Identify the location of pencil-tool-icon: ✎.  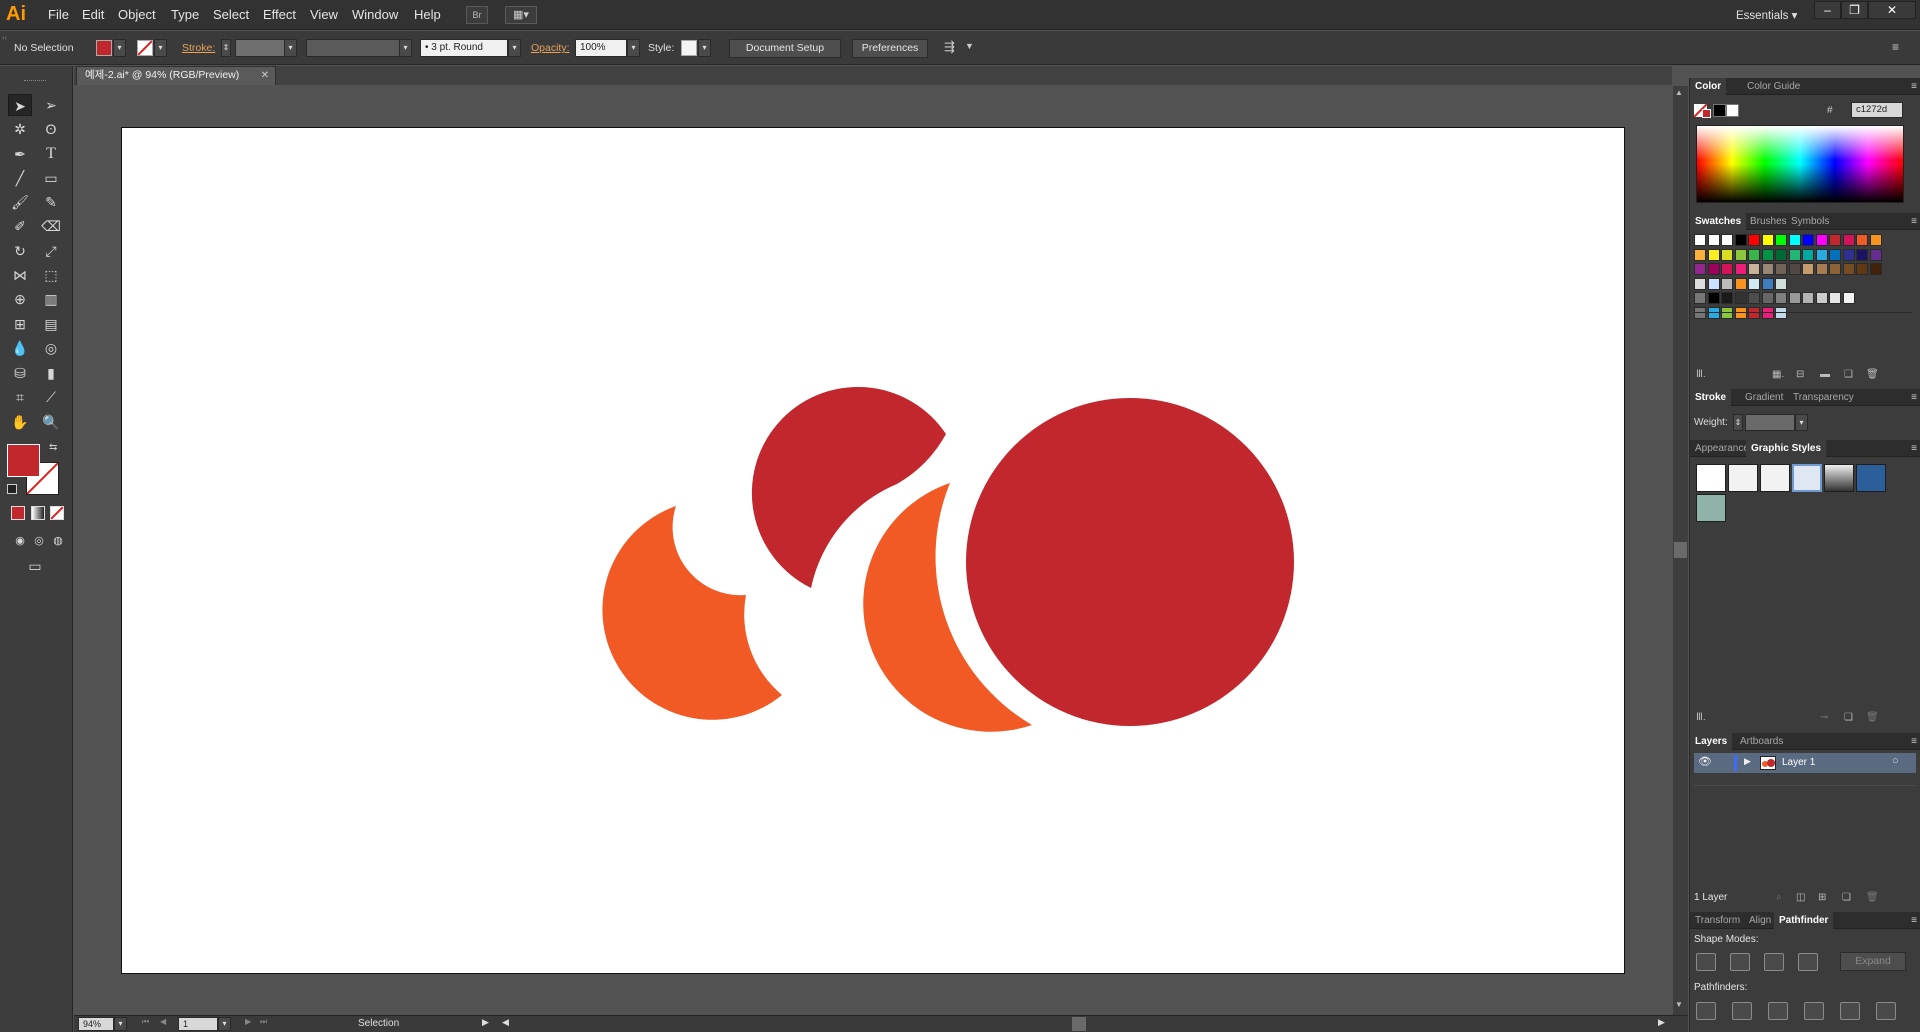
(51, 202).